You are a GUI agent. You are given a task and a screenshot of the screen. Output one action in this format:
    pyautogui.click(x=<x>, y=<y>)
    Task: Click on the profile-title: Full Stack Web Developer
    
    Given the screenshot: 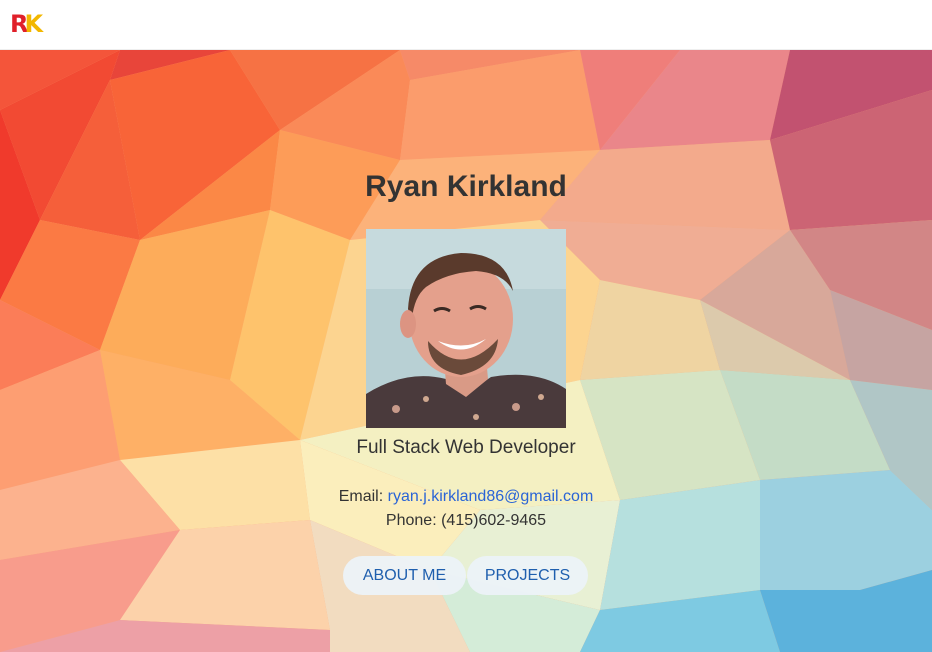 What is the action you would take?
    pyautogui.click(x=466, y=447)
    